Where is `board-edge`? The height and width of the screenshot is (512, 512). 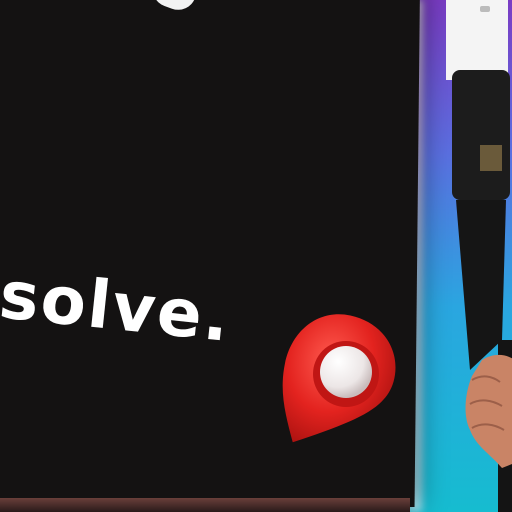
board-edge is located at coordinates (205, 505).